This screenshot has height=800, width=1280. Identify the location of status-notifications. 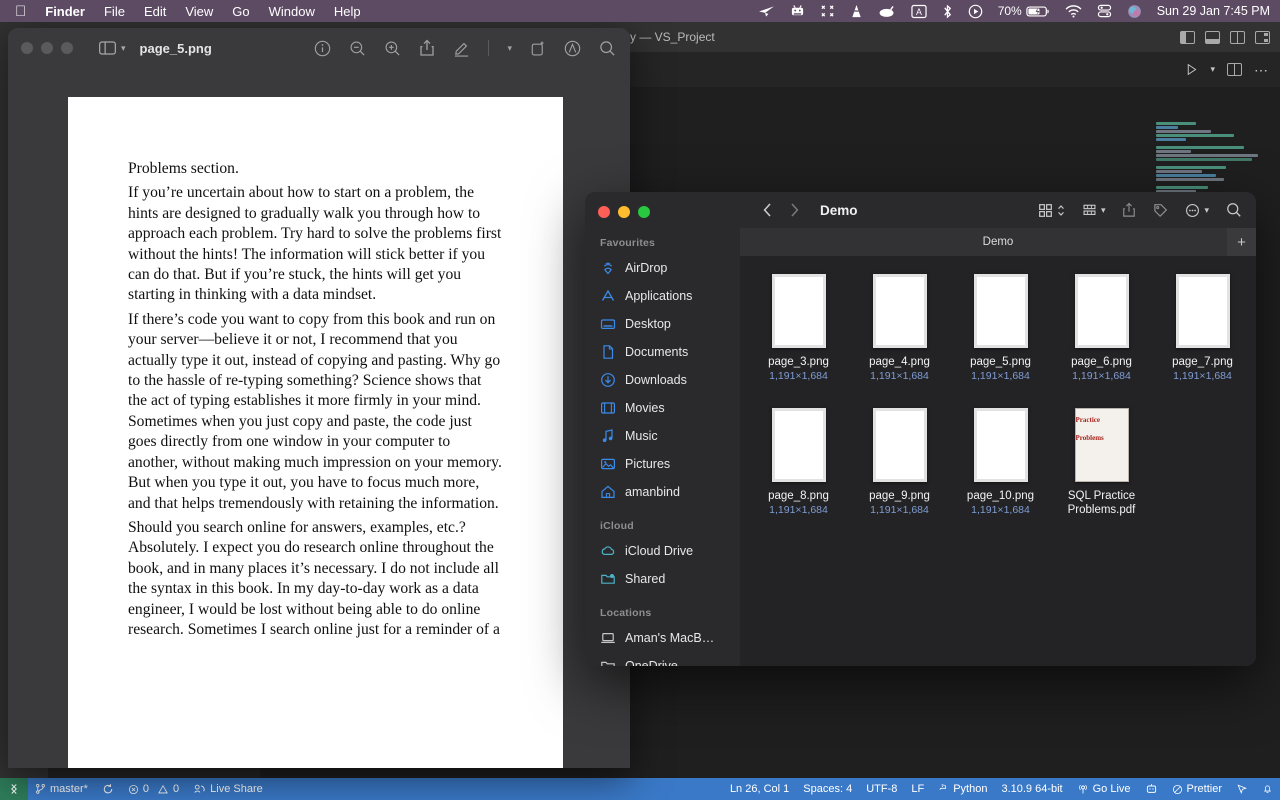
(1267, 789).